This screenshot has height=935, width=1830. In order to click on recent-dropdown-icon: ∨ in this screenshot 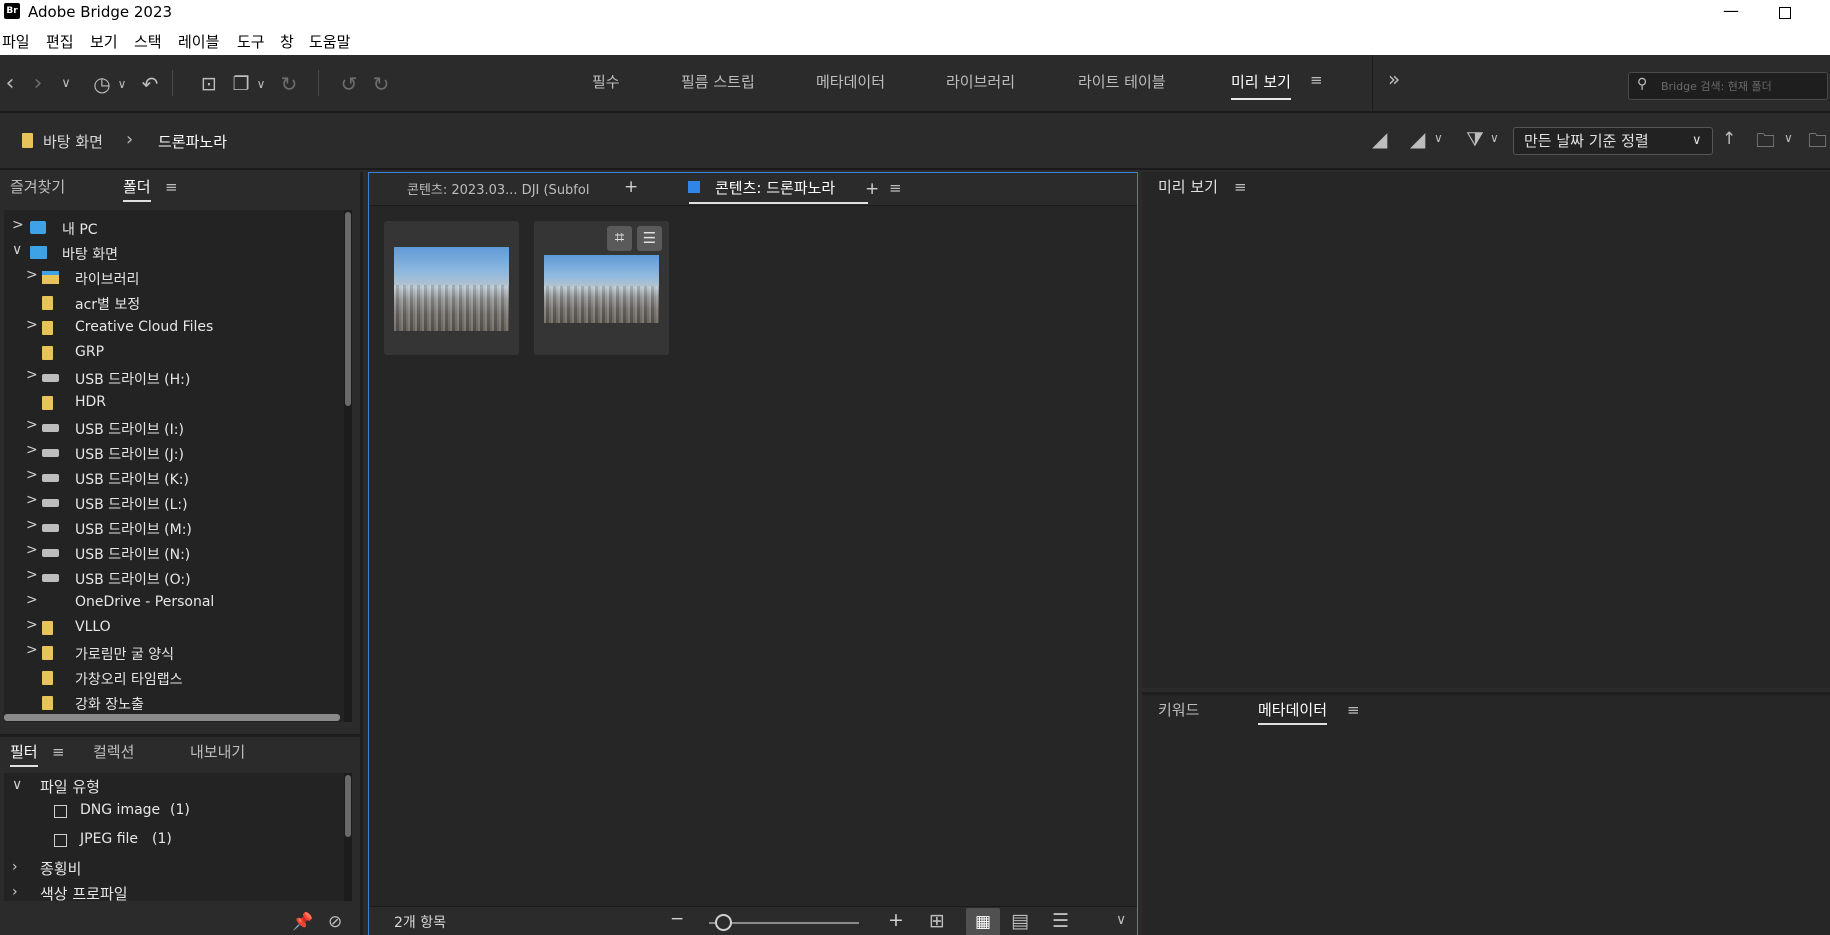, I will do `click(66, 84)`.